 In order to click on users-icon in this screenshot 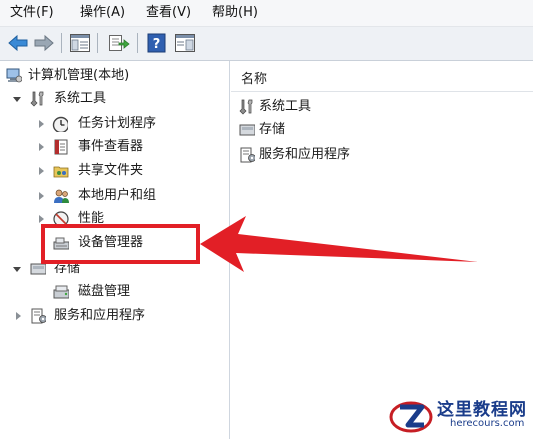, I will do `click(61, 196)`.